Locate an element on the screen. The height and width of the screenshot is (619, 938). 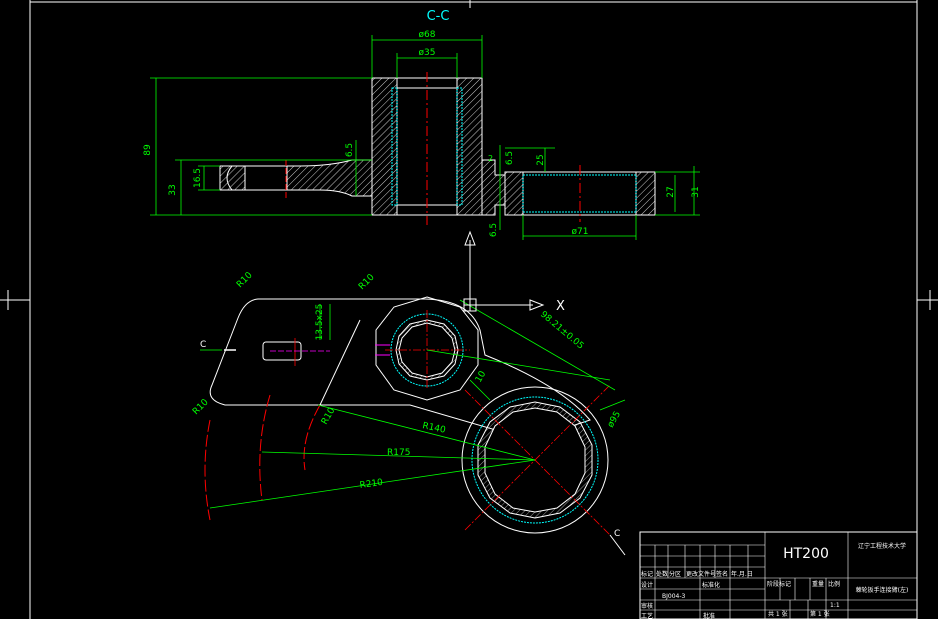
school-name: 辽宁工程技术大学 is located at coordinates (882, 546).